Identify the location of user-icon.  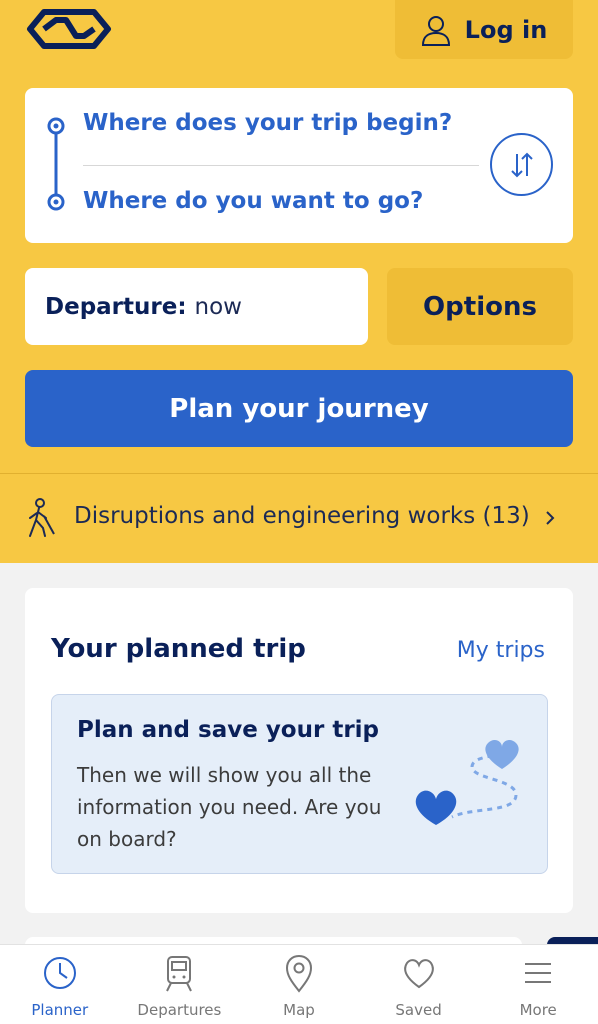
(435, 30).